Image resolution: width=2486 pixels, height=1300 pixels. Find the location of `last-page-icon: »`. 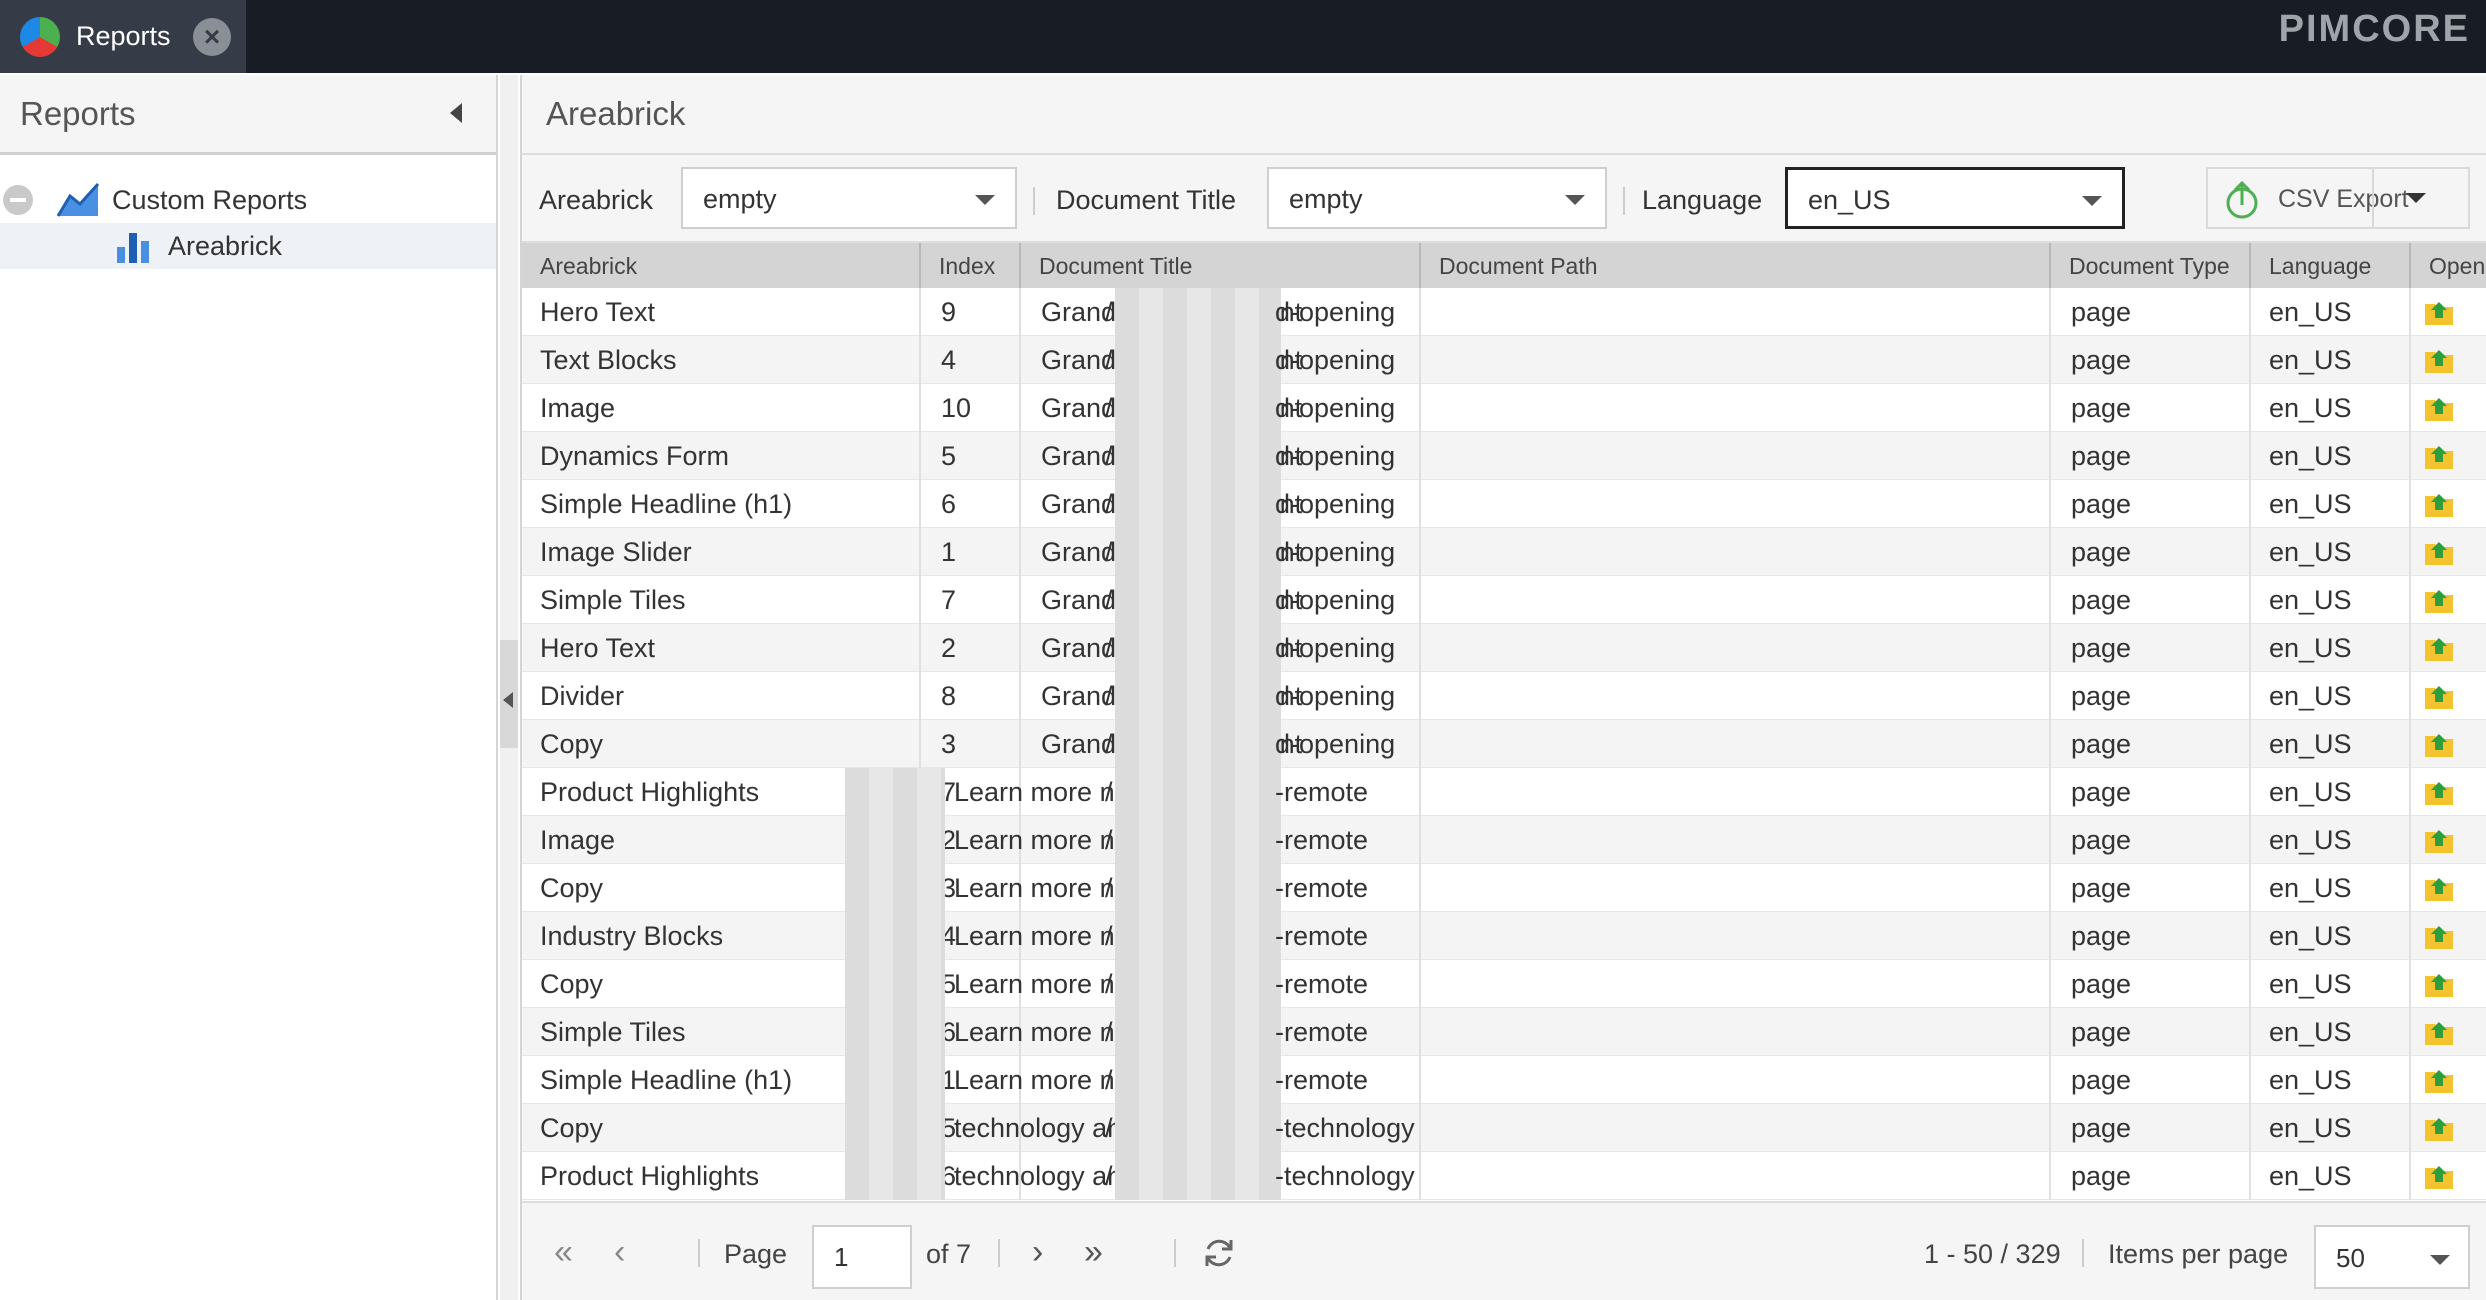

last-page-icon: » is located at coordinates (1093, 1252).